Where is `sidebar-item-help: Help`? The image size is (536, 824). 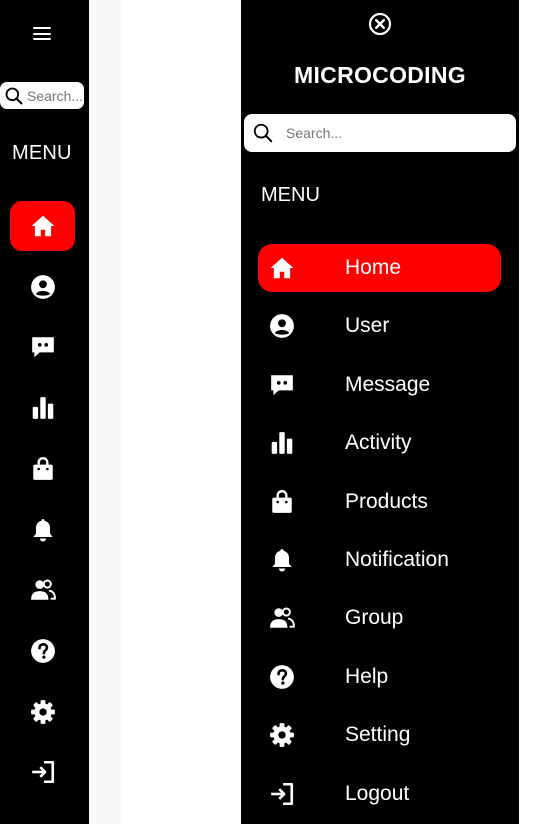
sidebar-item-help: Help is located at coordinates (379, 677).